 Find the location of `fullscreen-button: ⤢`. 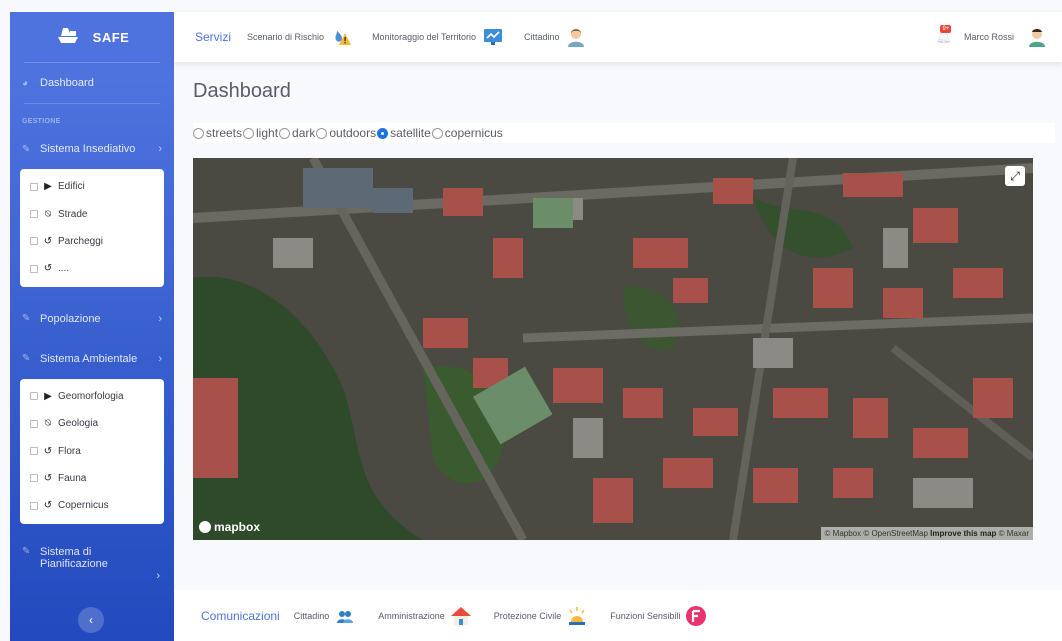

fullscreen-button: ⤢ is located at coordinates (1015, 176).